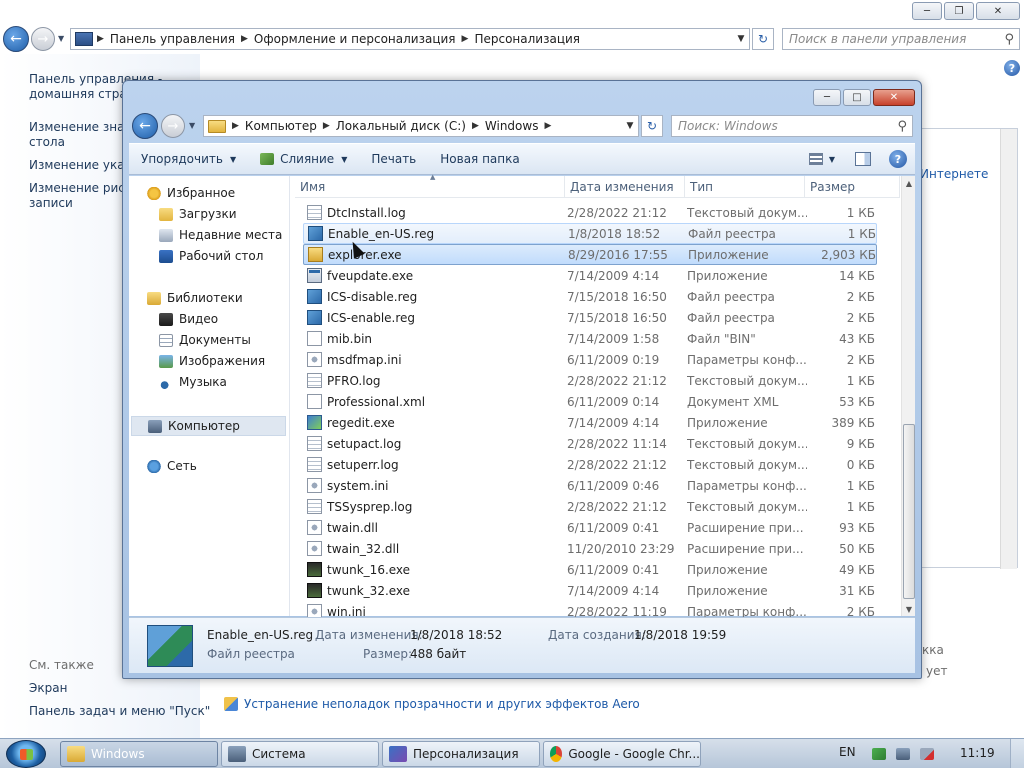 The height and width of the screenshot is (768, 1024). What do you see at coordinates (977, 753) in the screenshot?
I see `clock: 11:19` at bounding box center [977, 753].